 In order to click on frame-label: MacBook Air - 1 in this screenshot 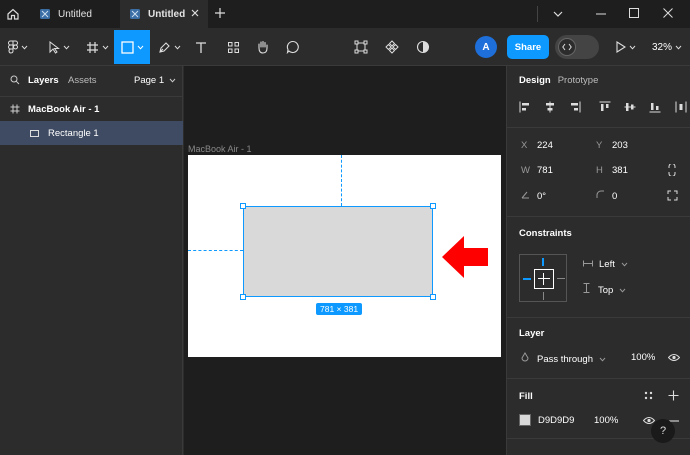, I will do `click(220, 149)`.